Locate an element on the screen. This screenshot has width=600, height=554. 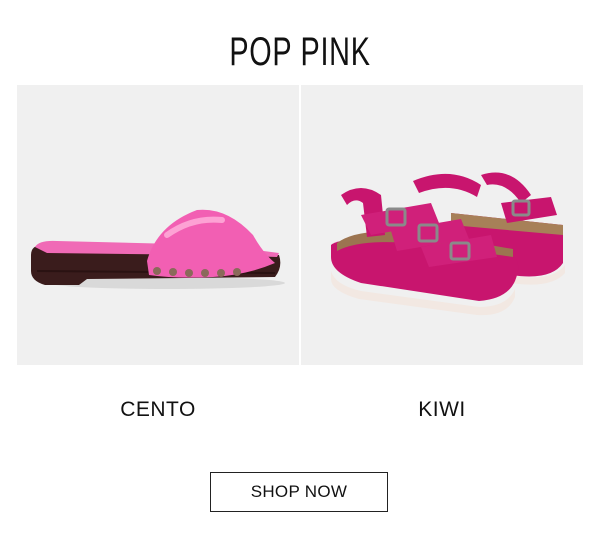
product-name-kiwi: KIWI is located at coordinates (442, 410).